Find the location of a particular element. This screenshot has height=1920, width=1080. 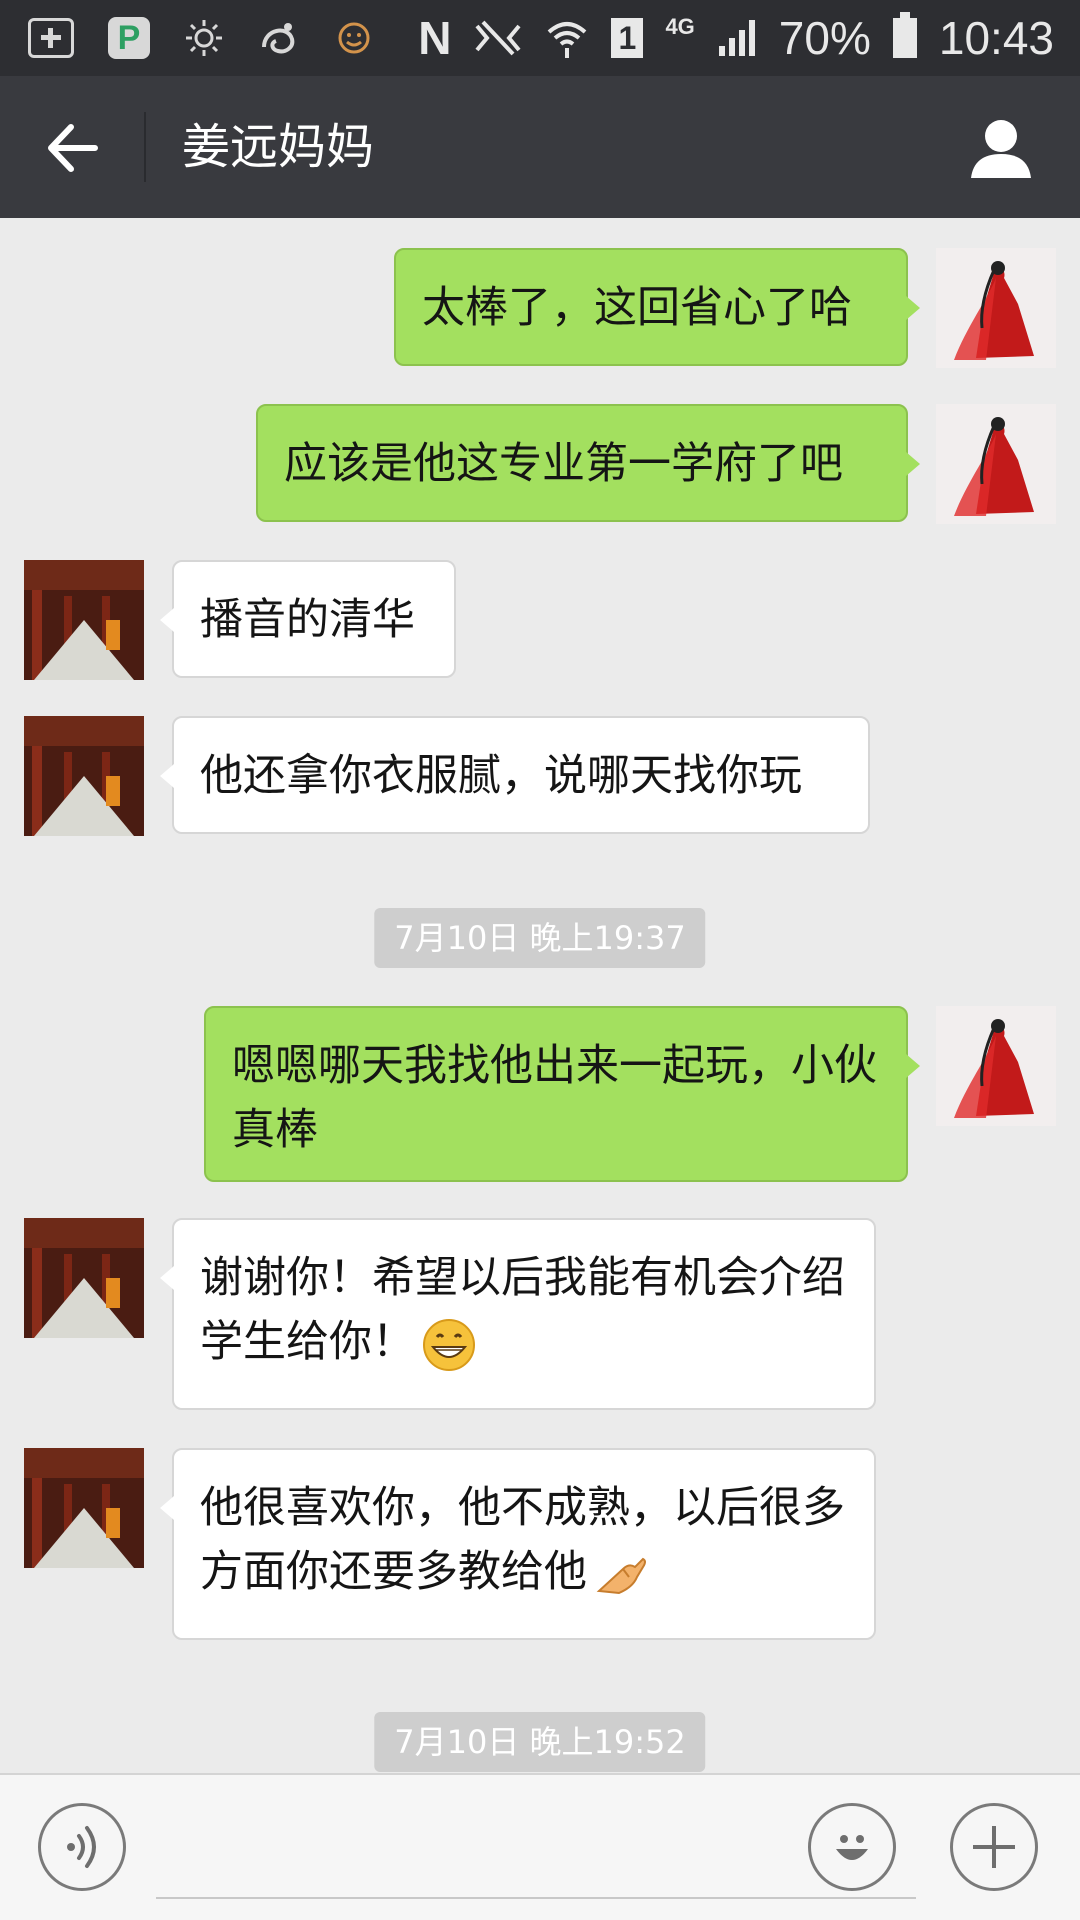

uc-browser-icon is located at coordinates (278, 38).